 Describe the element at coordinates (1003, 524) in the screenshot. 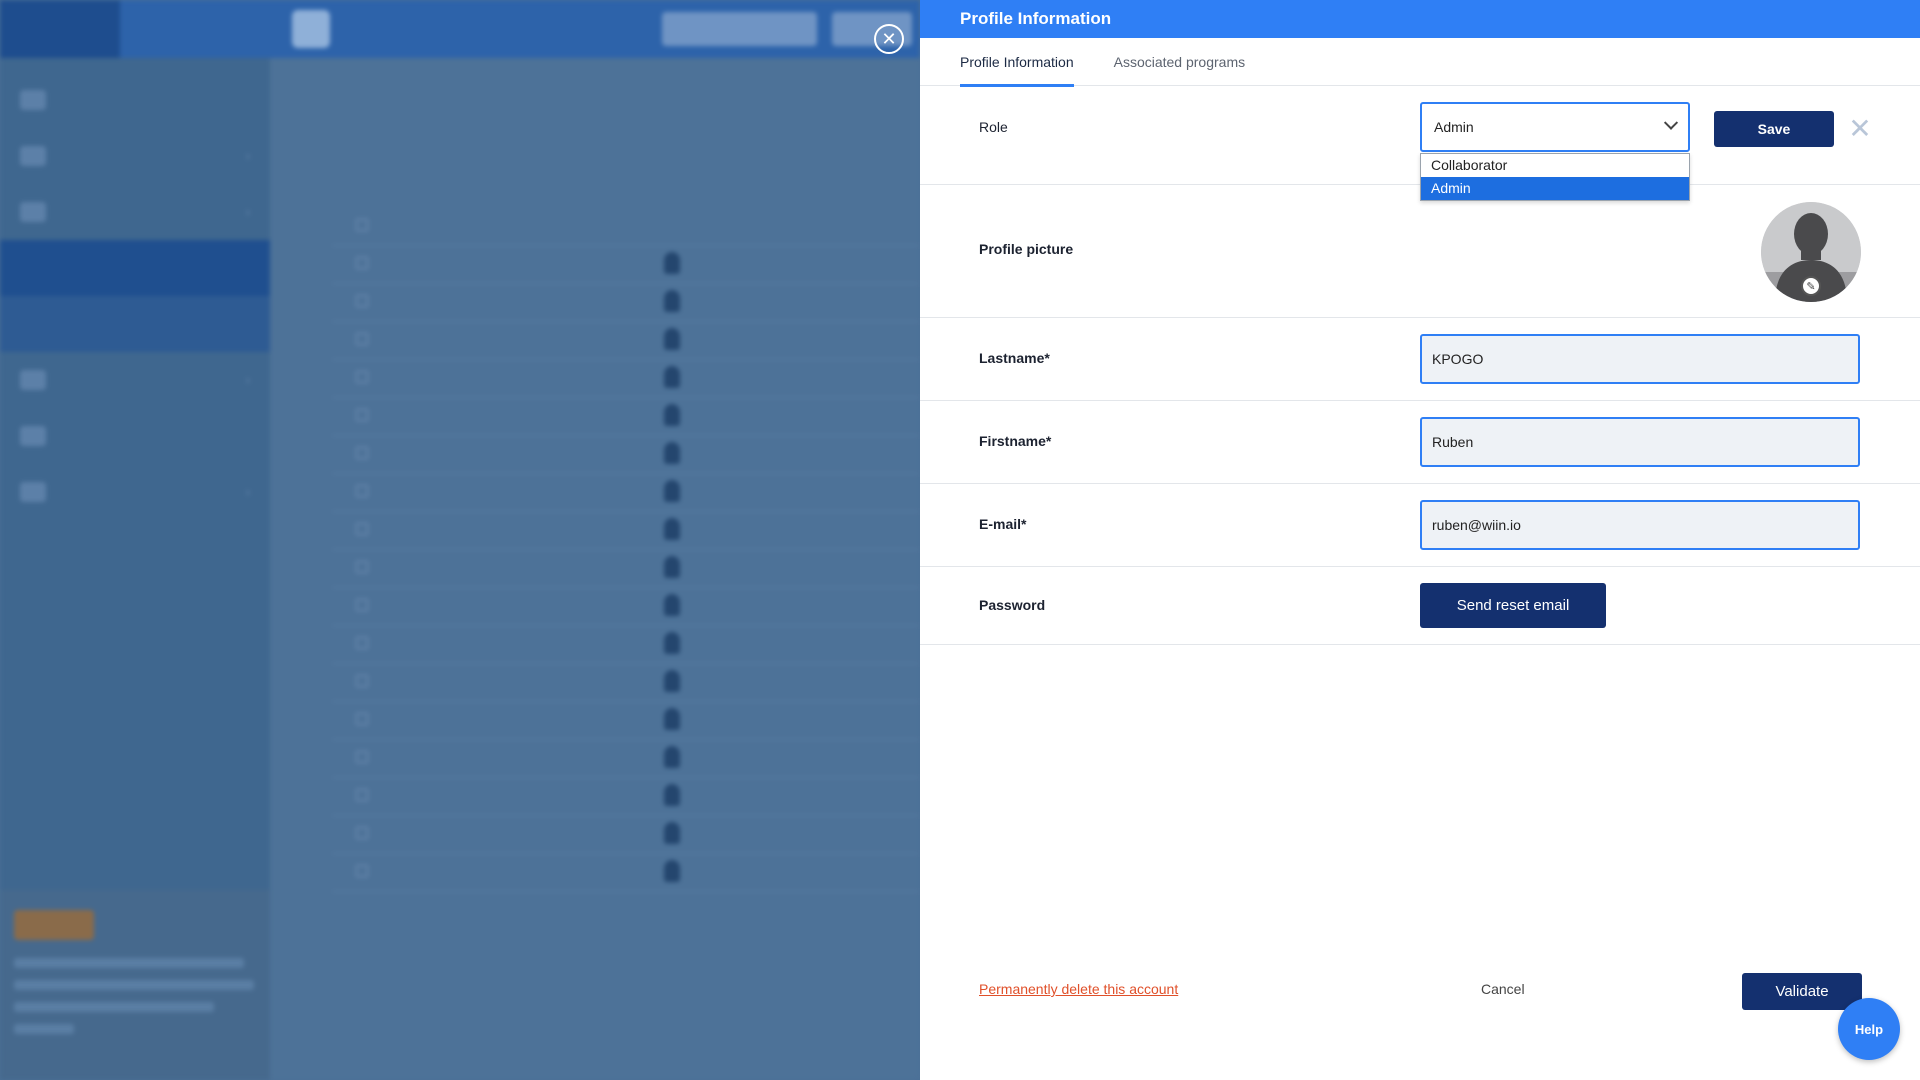

I see `email-label: E-mail*` at that location.